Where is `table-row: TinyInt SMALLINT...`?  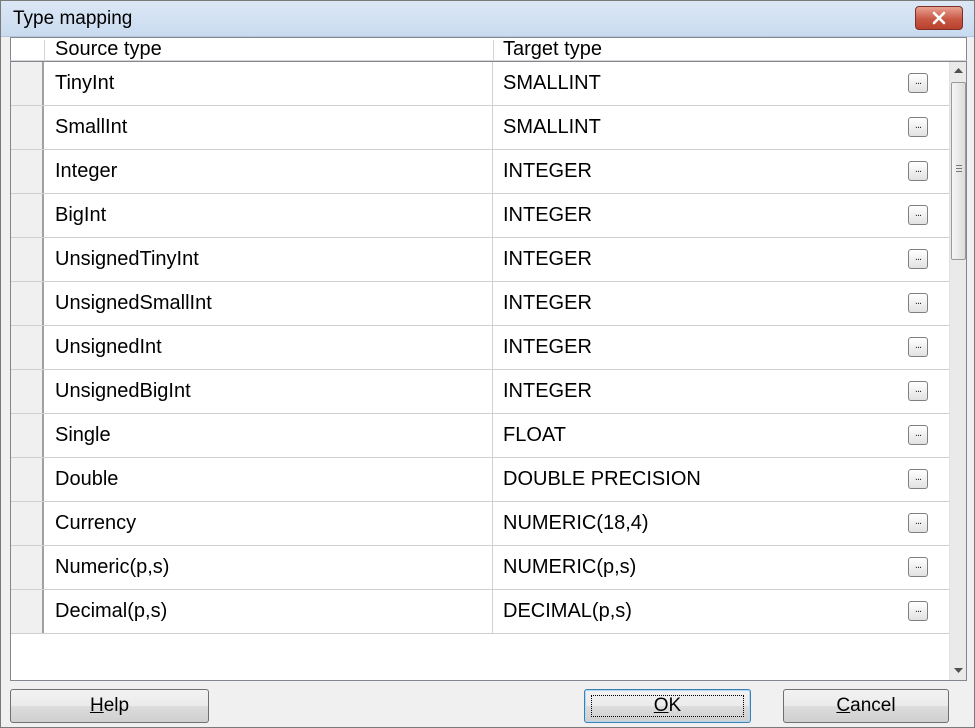 table-row: TinyInt SMALLINT... is located at coordinates (481, 84).